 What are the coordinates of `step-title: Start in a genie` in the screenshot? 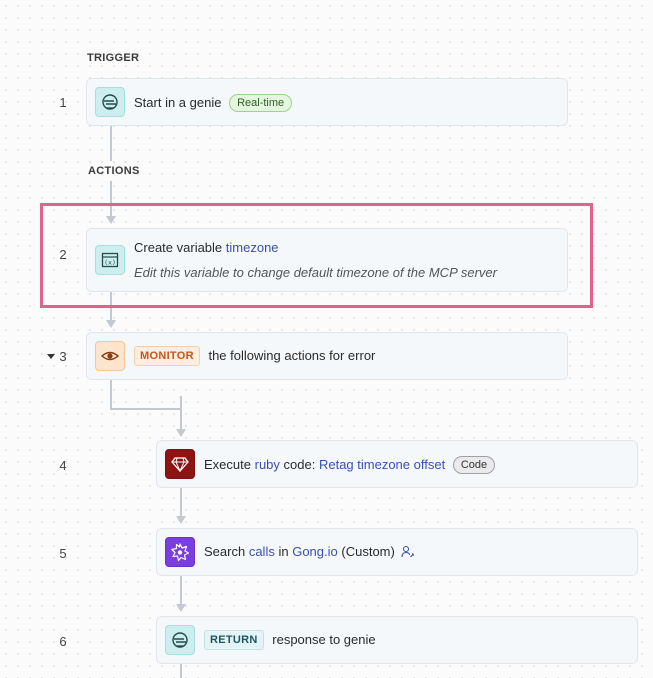 It's located at (178, 102).